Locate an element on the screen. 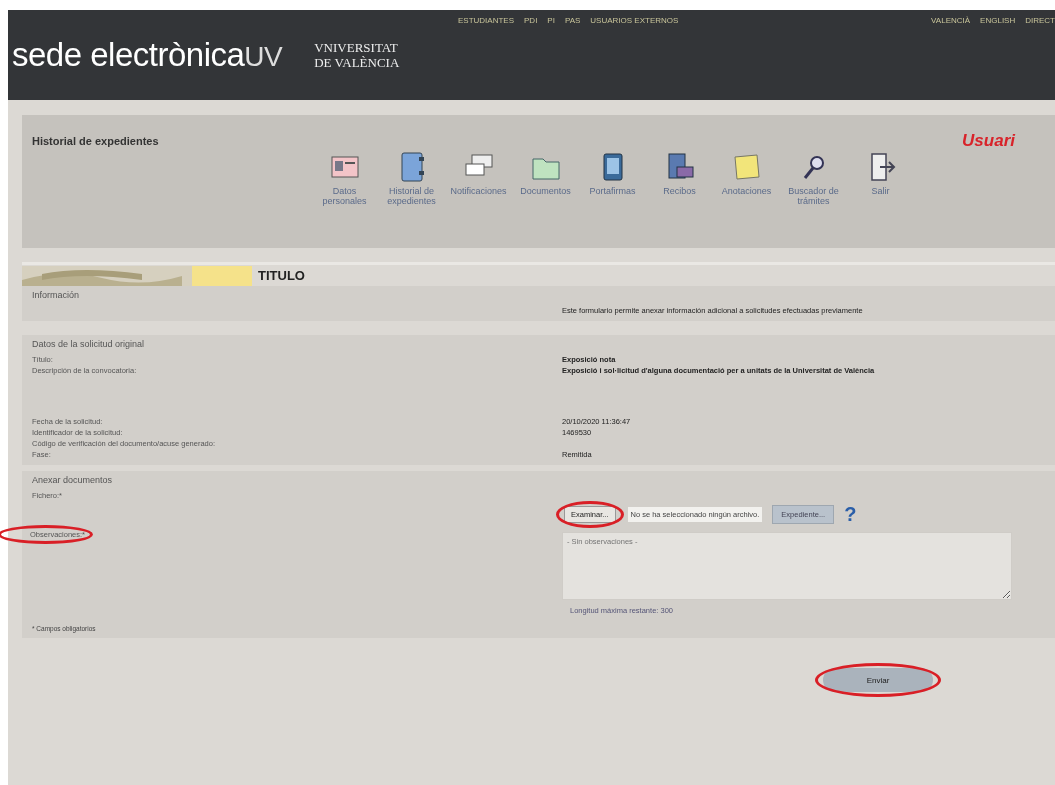 Image resolution: width=1055 pixels, height=785 pixels. language-link: VALENCIÀ is located at coordinates (951, 20).